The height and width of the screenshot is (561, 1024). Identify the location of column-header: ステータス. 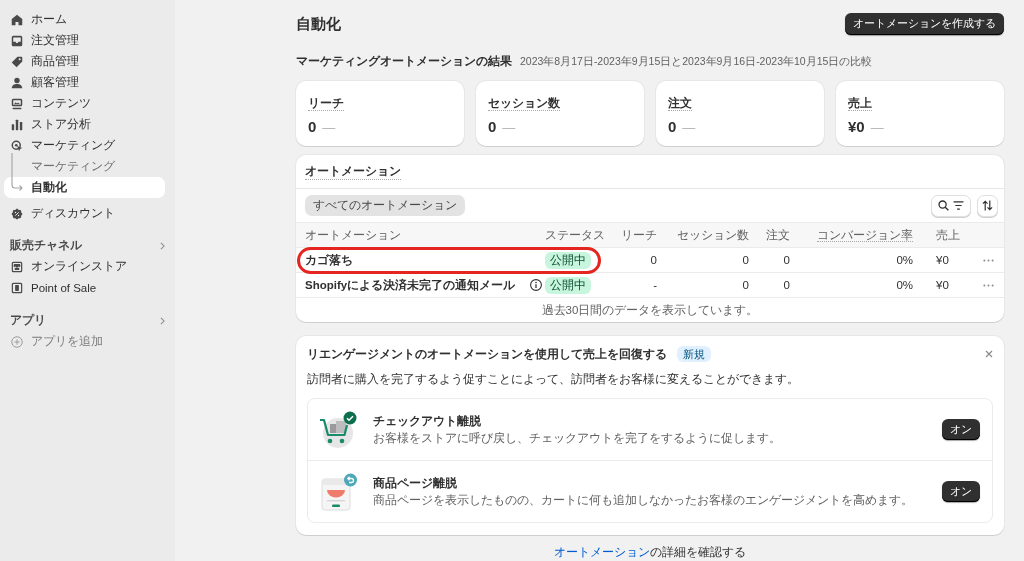
(575, 235).